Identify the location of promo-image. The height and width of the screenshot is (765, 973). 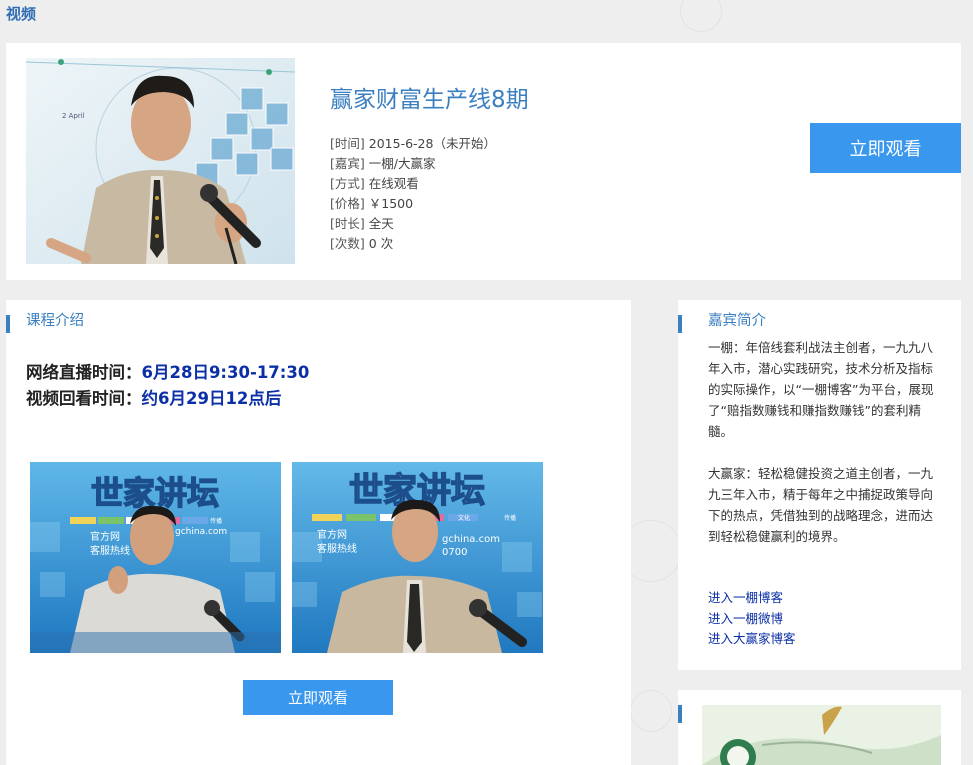
(821, 735).